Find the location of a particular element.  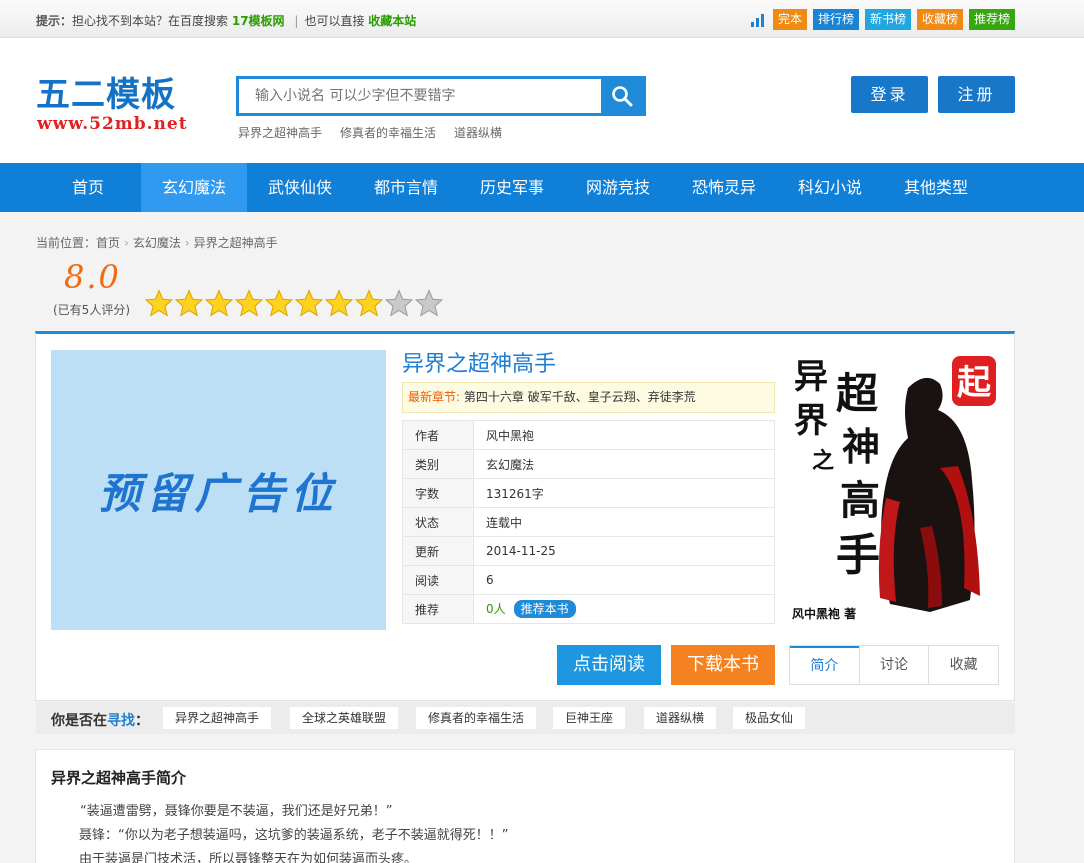

related-tag: 修真者的幸福生活 is located at coordinates (476, 718).